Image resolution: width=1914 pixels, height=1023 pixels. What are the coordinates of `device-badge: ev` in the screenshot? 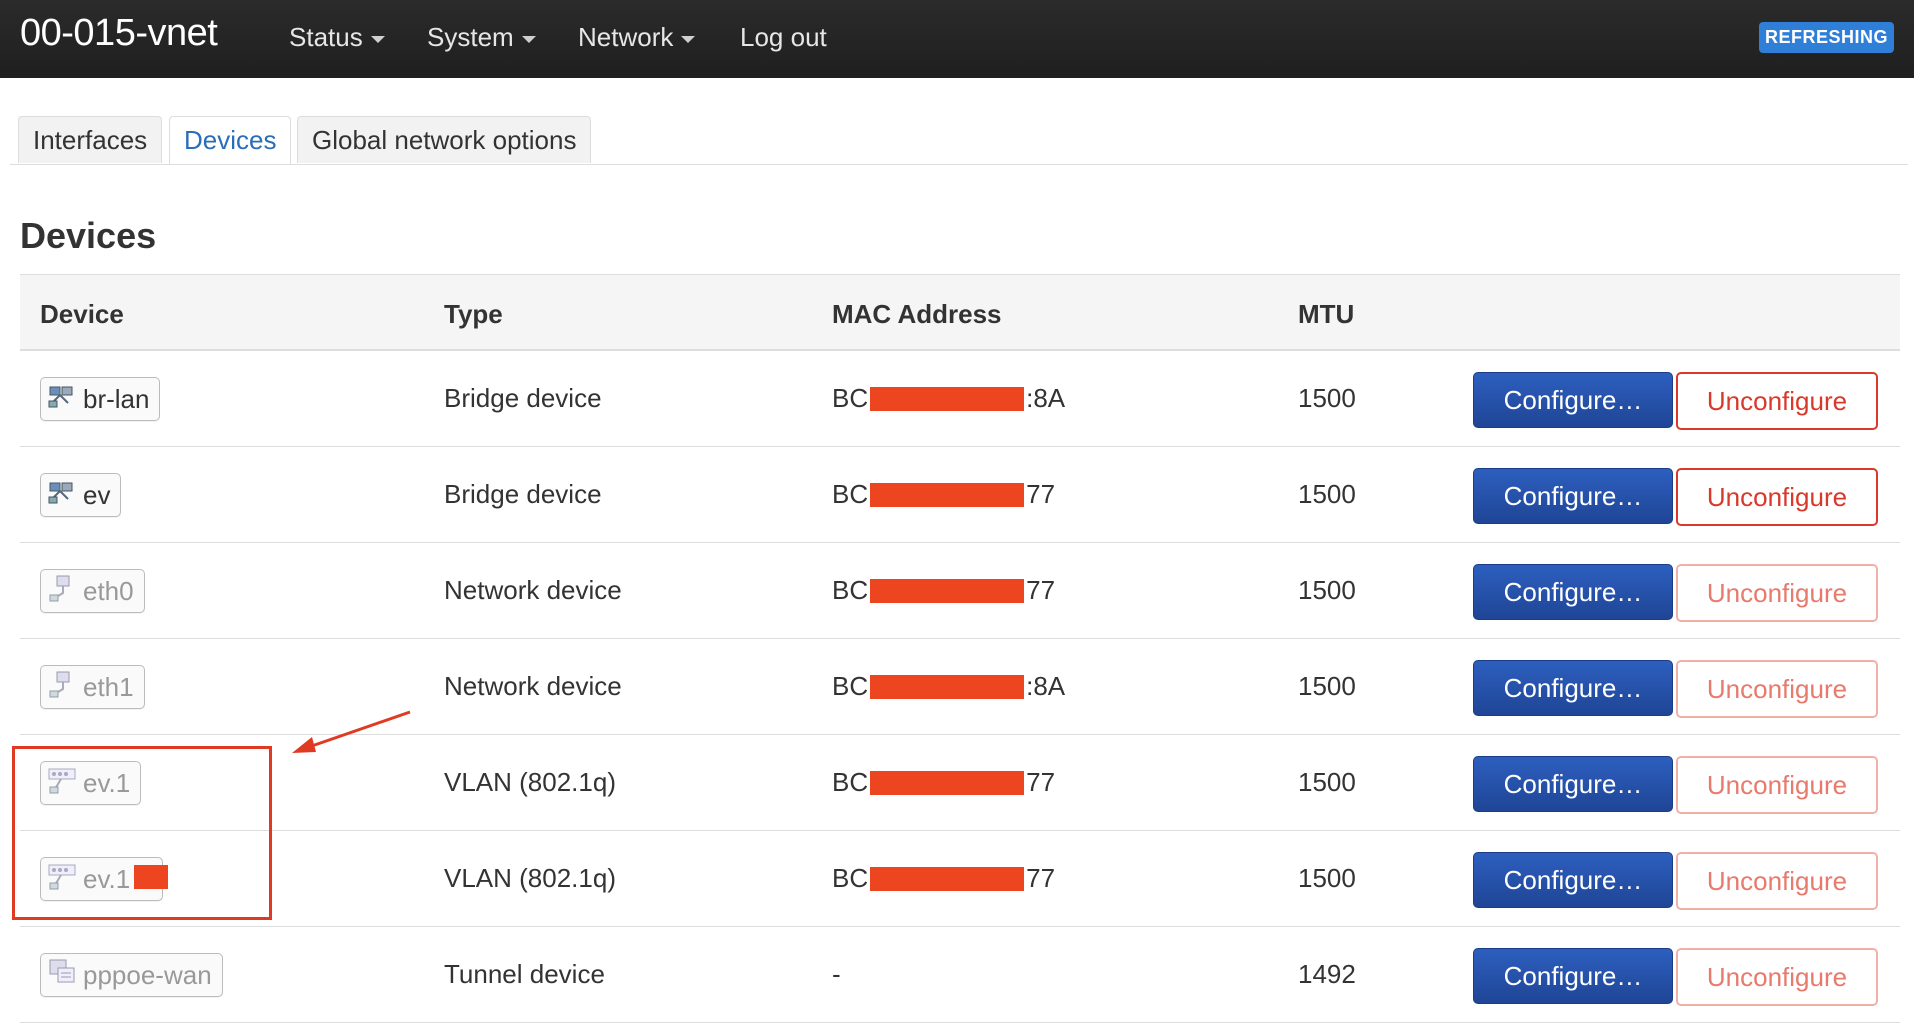 It's located at (81, 495).